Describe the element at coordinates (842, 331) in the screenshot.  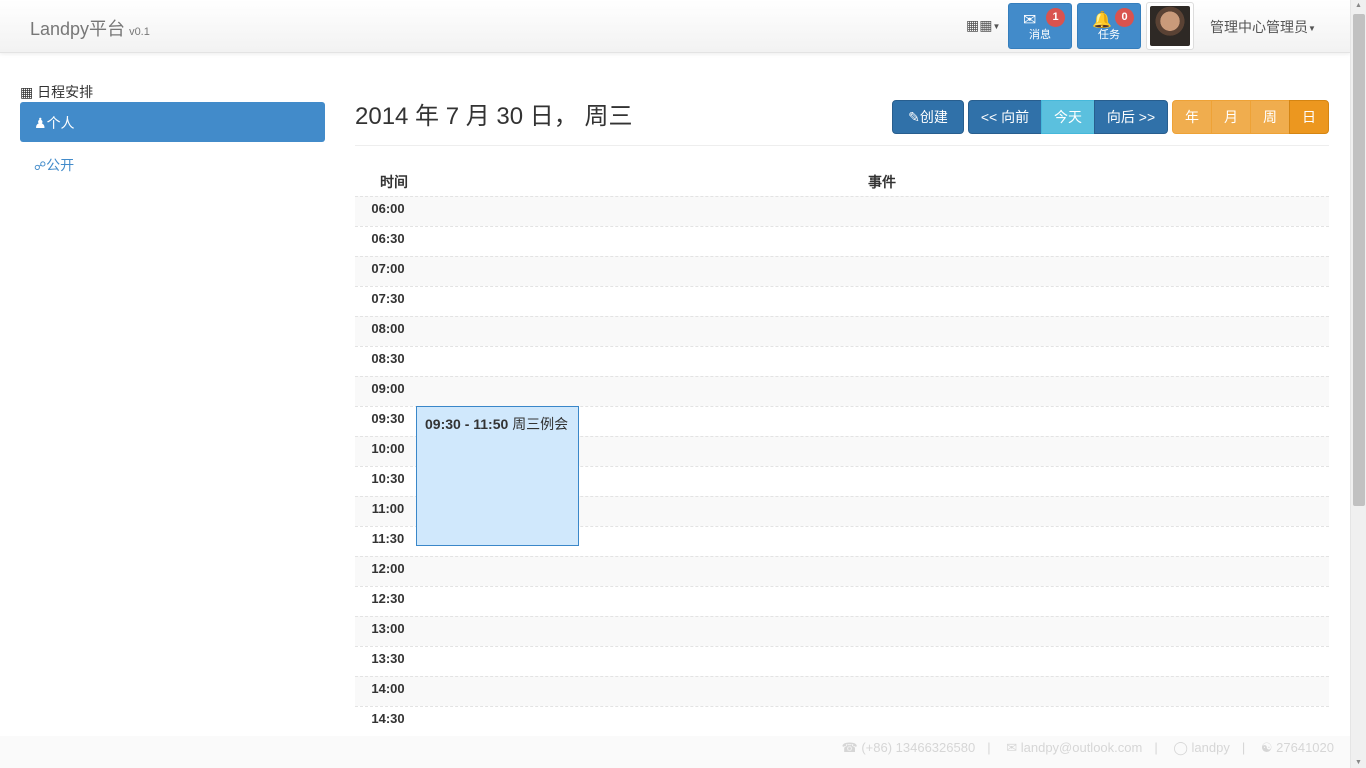
I see `table-row: 08:00` at that location.